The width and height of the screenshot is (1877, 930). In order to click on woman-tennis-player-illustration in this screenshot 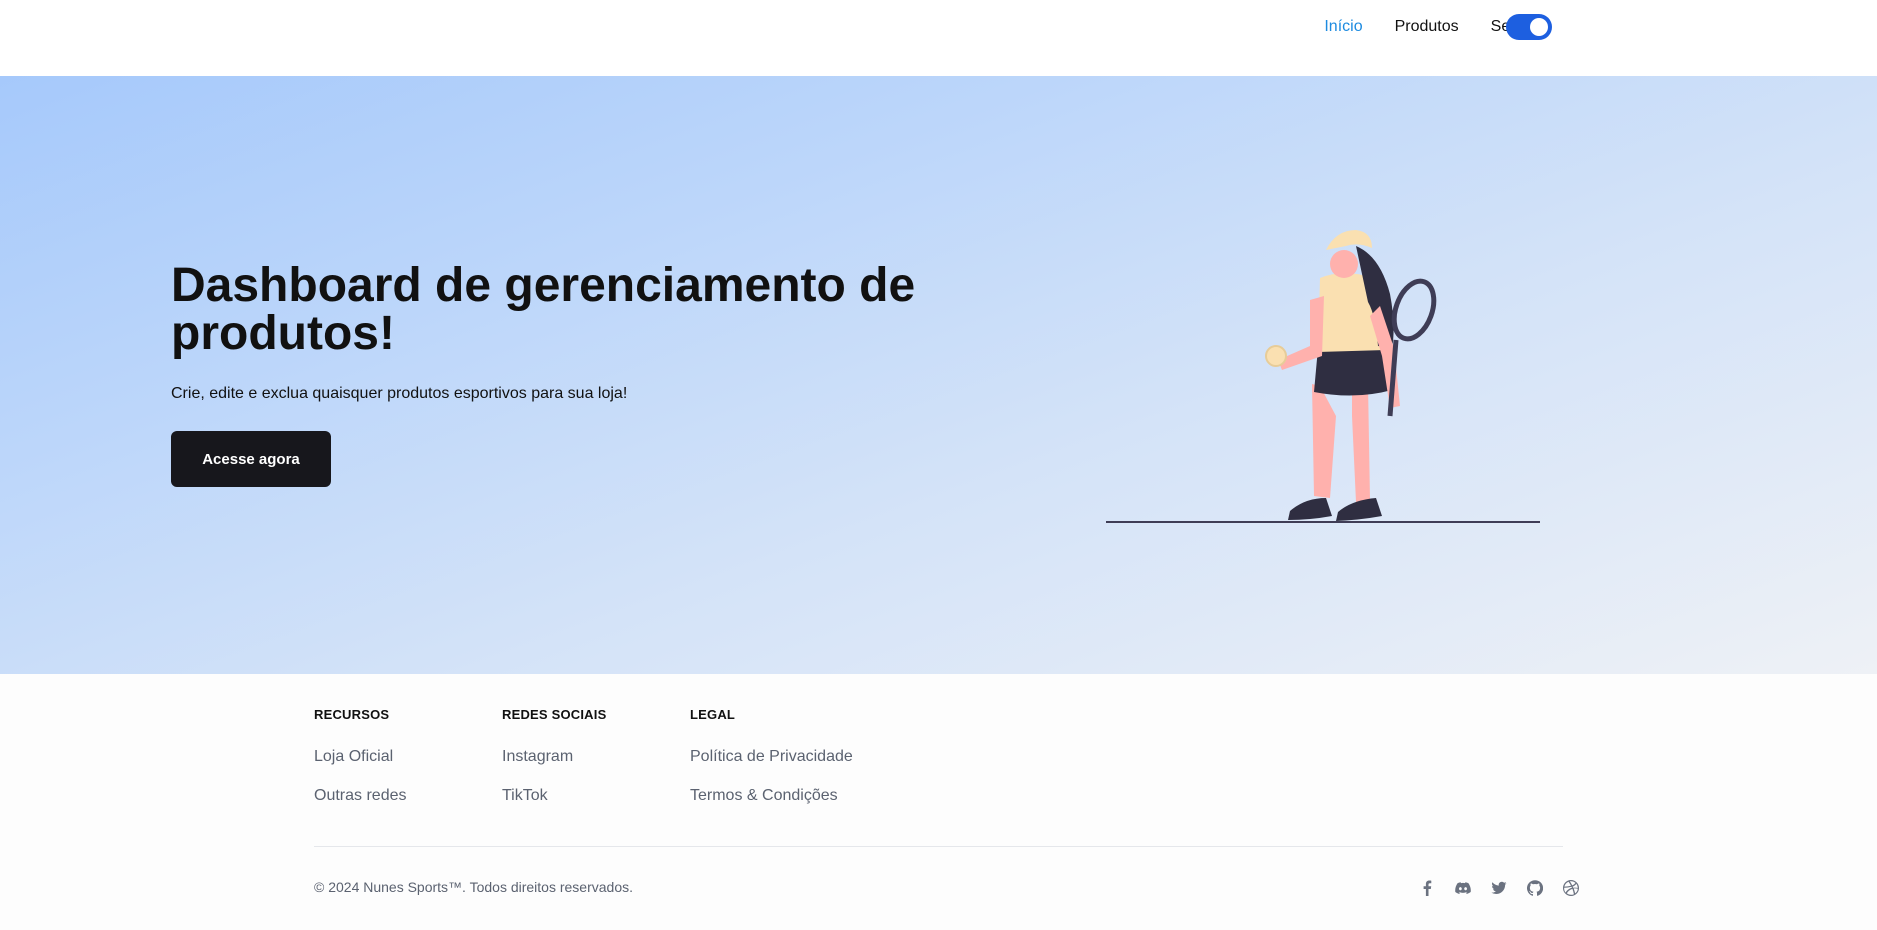, I will do `click(1323, 376)`.